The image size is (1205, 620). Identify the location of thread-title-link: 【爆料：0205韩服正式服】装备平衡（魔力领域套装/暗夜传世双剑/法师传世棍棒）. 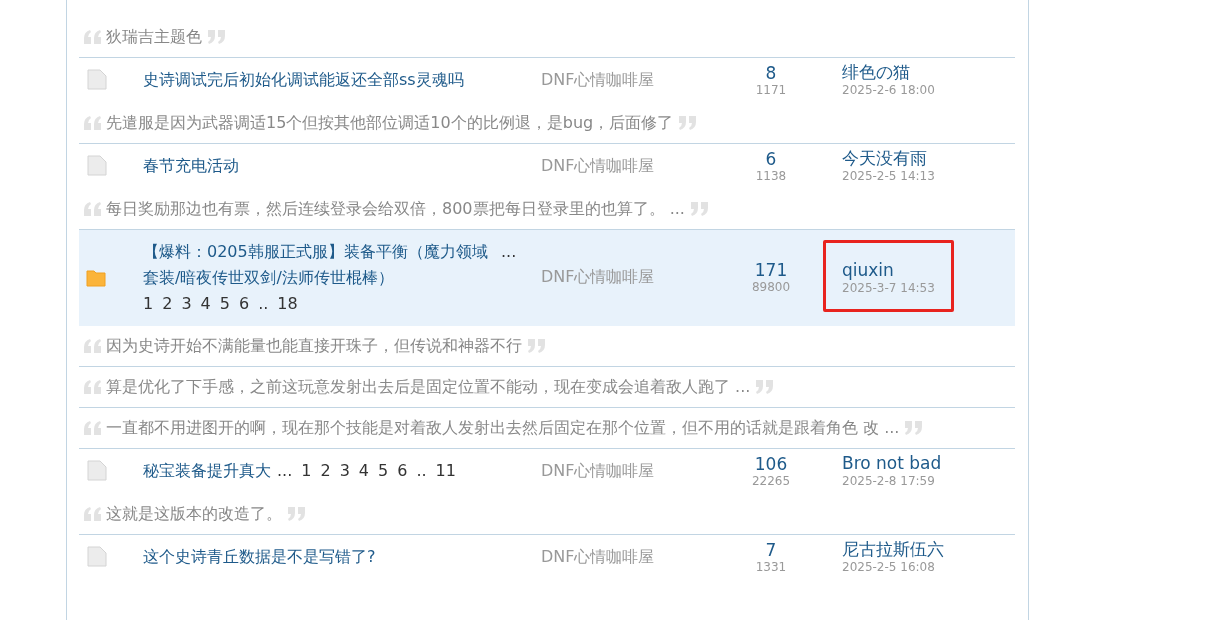
(319, 264).